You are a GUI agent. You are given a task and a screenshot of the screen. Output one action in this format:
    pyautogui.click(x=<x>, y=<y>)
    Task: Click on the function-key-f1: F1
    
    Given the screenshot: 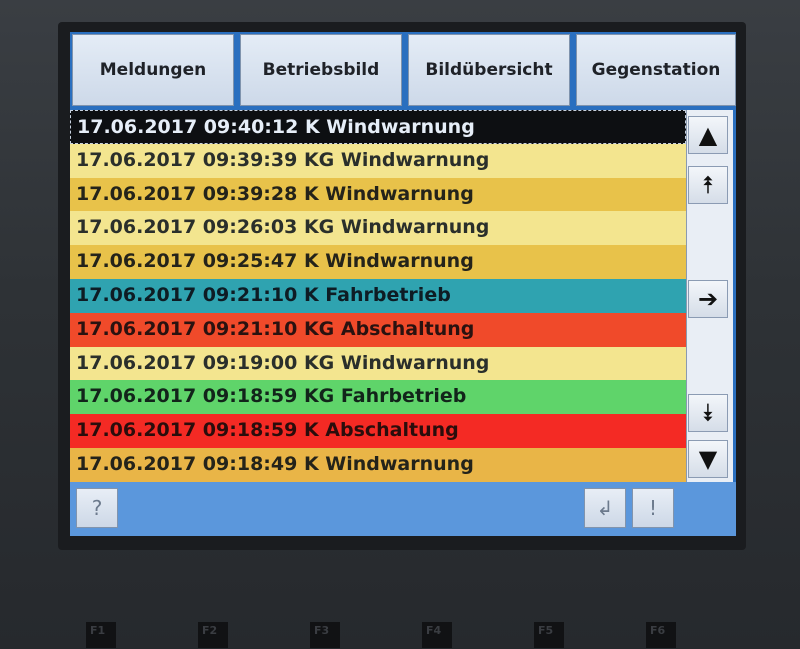 What is the action you would take?
    pyautogui.click(x=101, y=635)
    